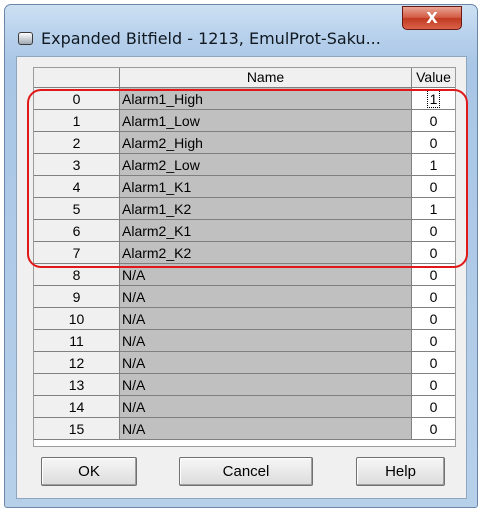 This screenshot has height=512, width=484. I want to click on table-header: Name Value, so click(244, 78).